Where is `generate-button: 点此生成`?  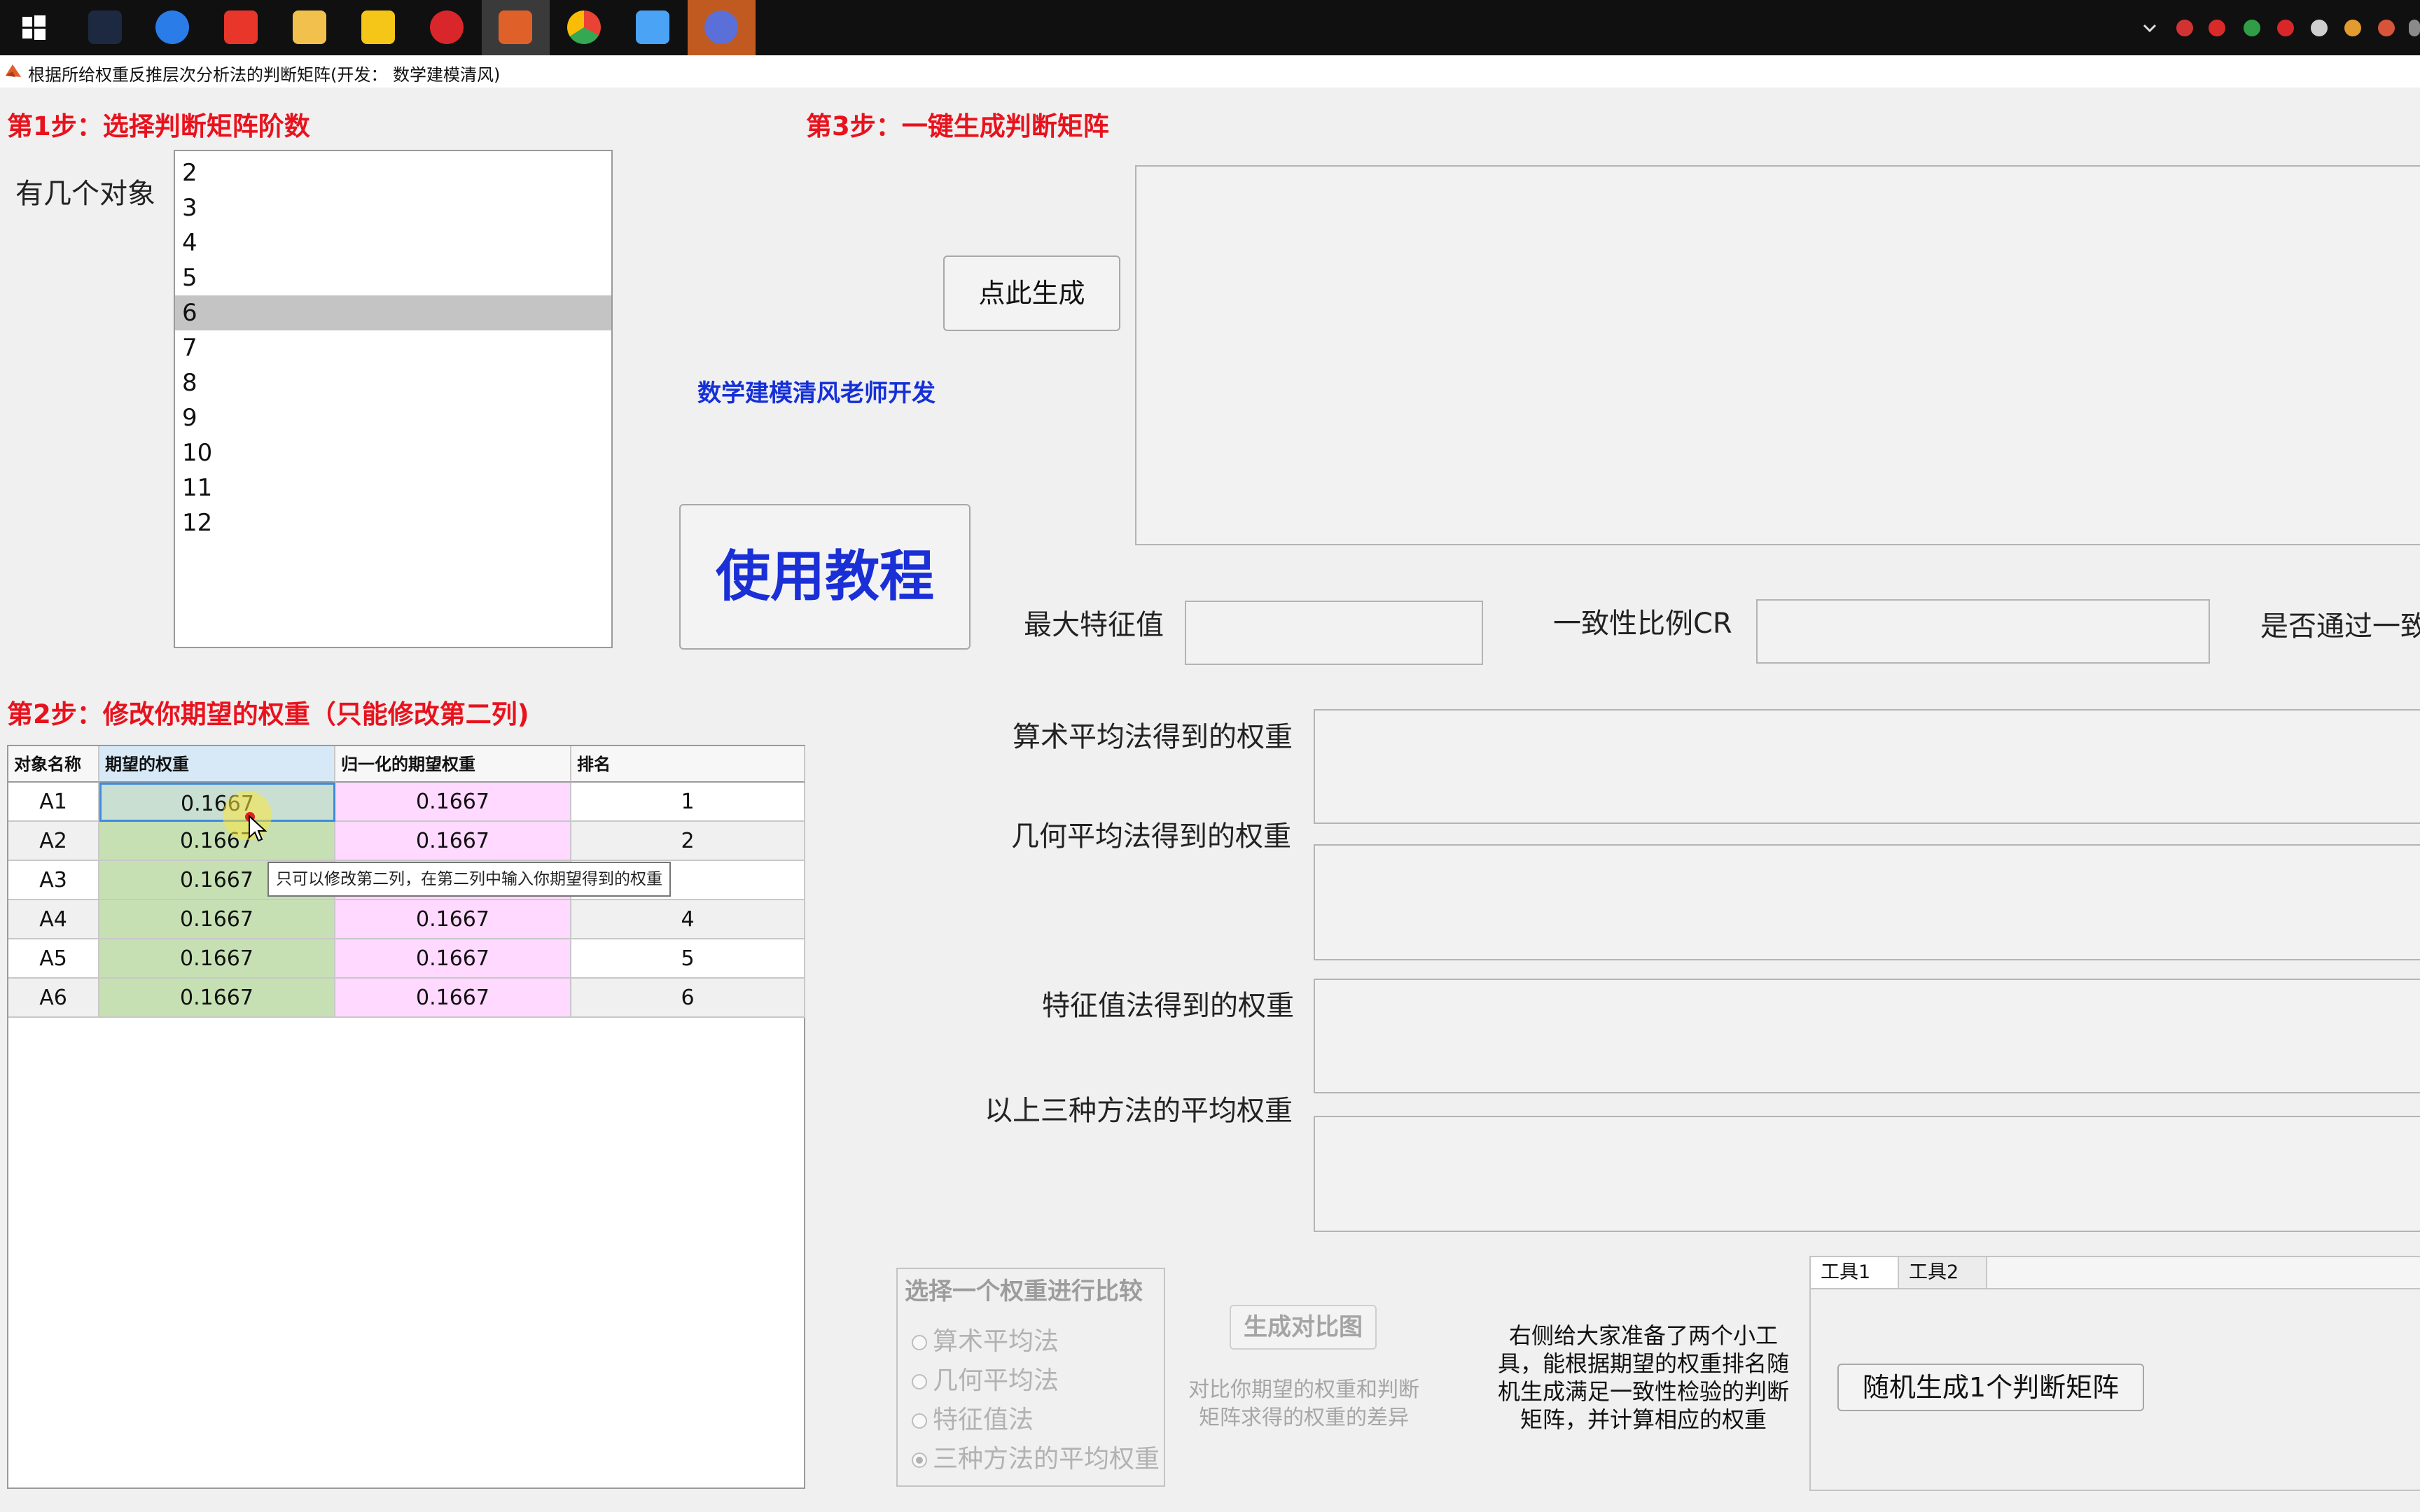
generate-button: 点此生成 is located at coordinates (1031, 293).